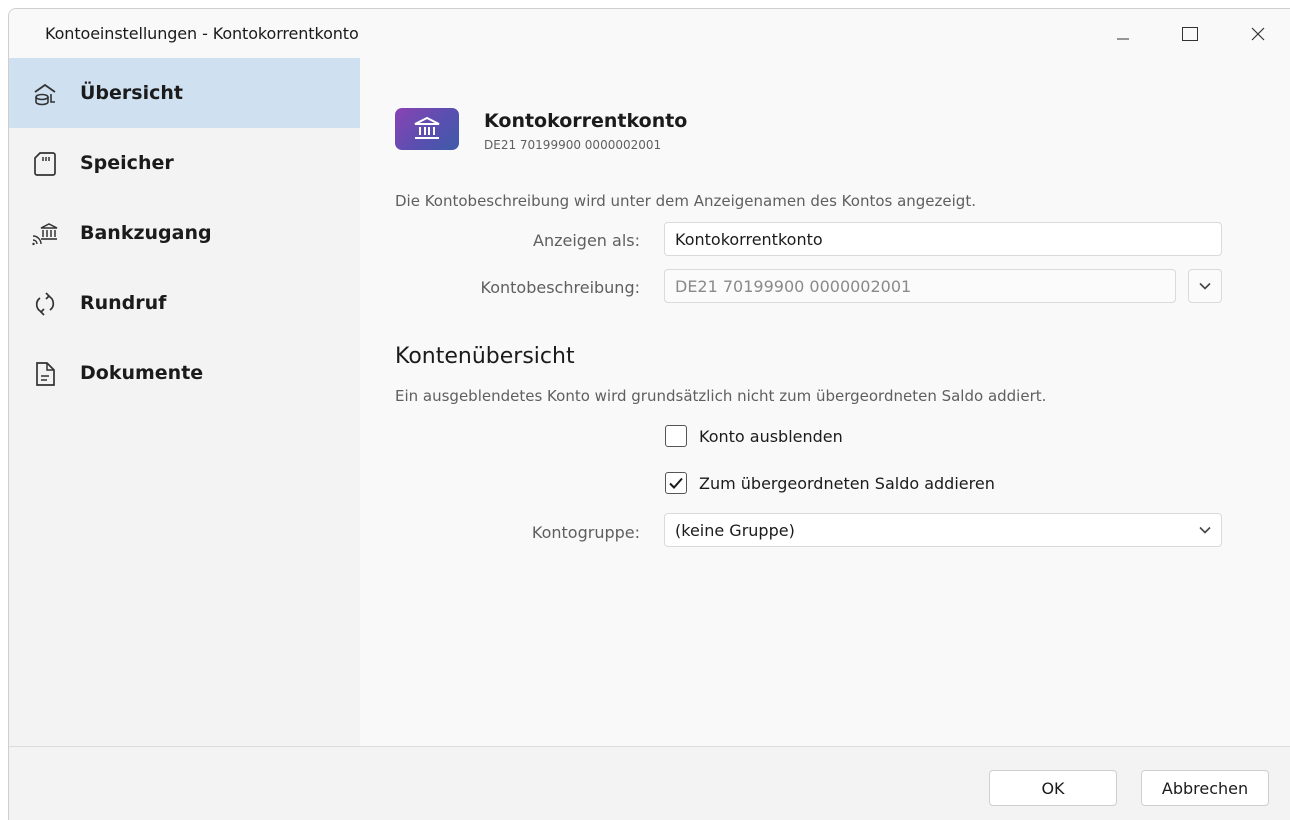  What do you see at coordinates (649, 783) in the screenshot?
I see `dialog-footer: OK Abbrechen` at bounding box center [649, 783].